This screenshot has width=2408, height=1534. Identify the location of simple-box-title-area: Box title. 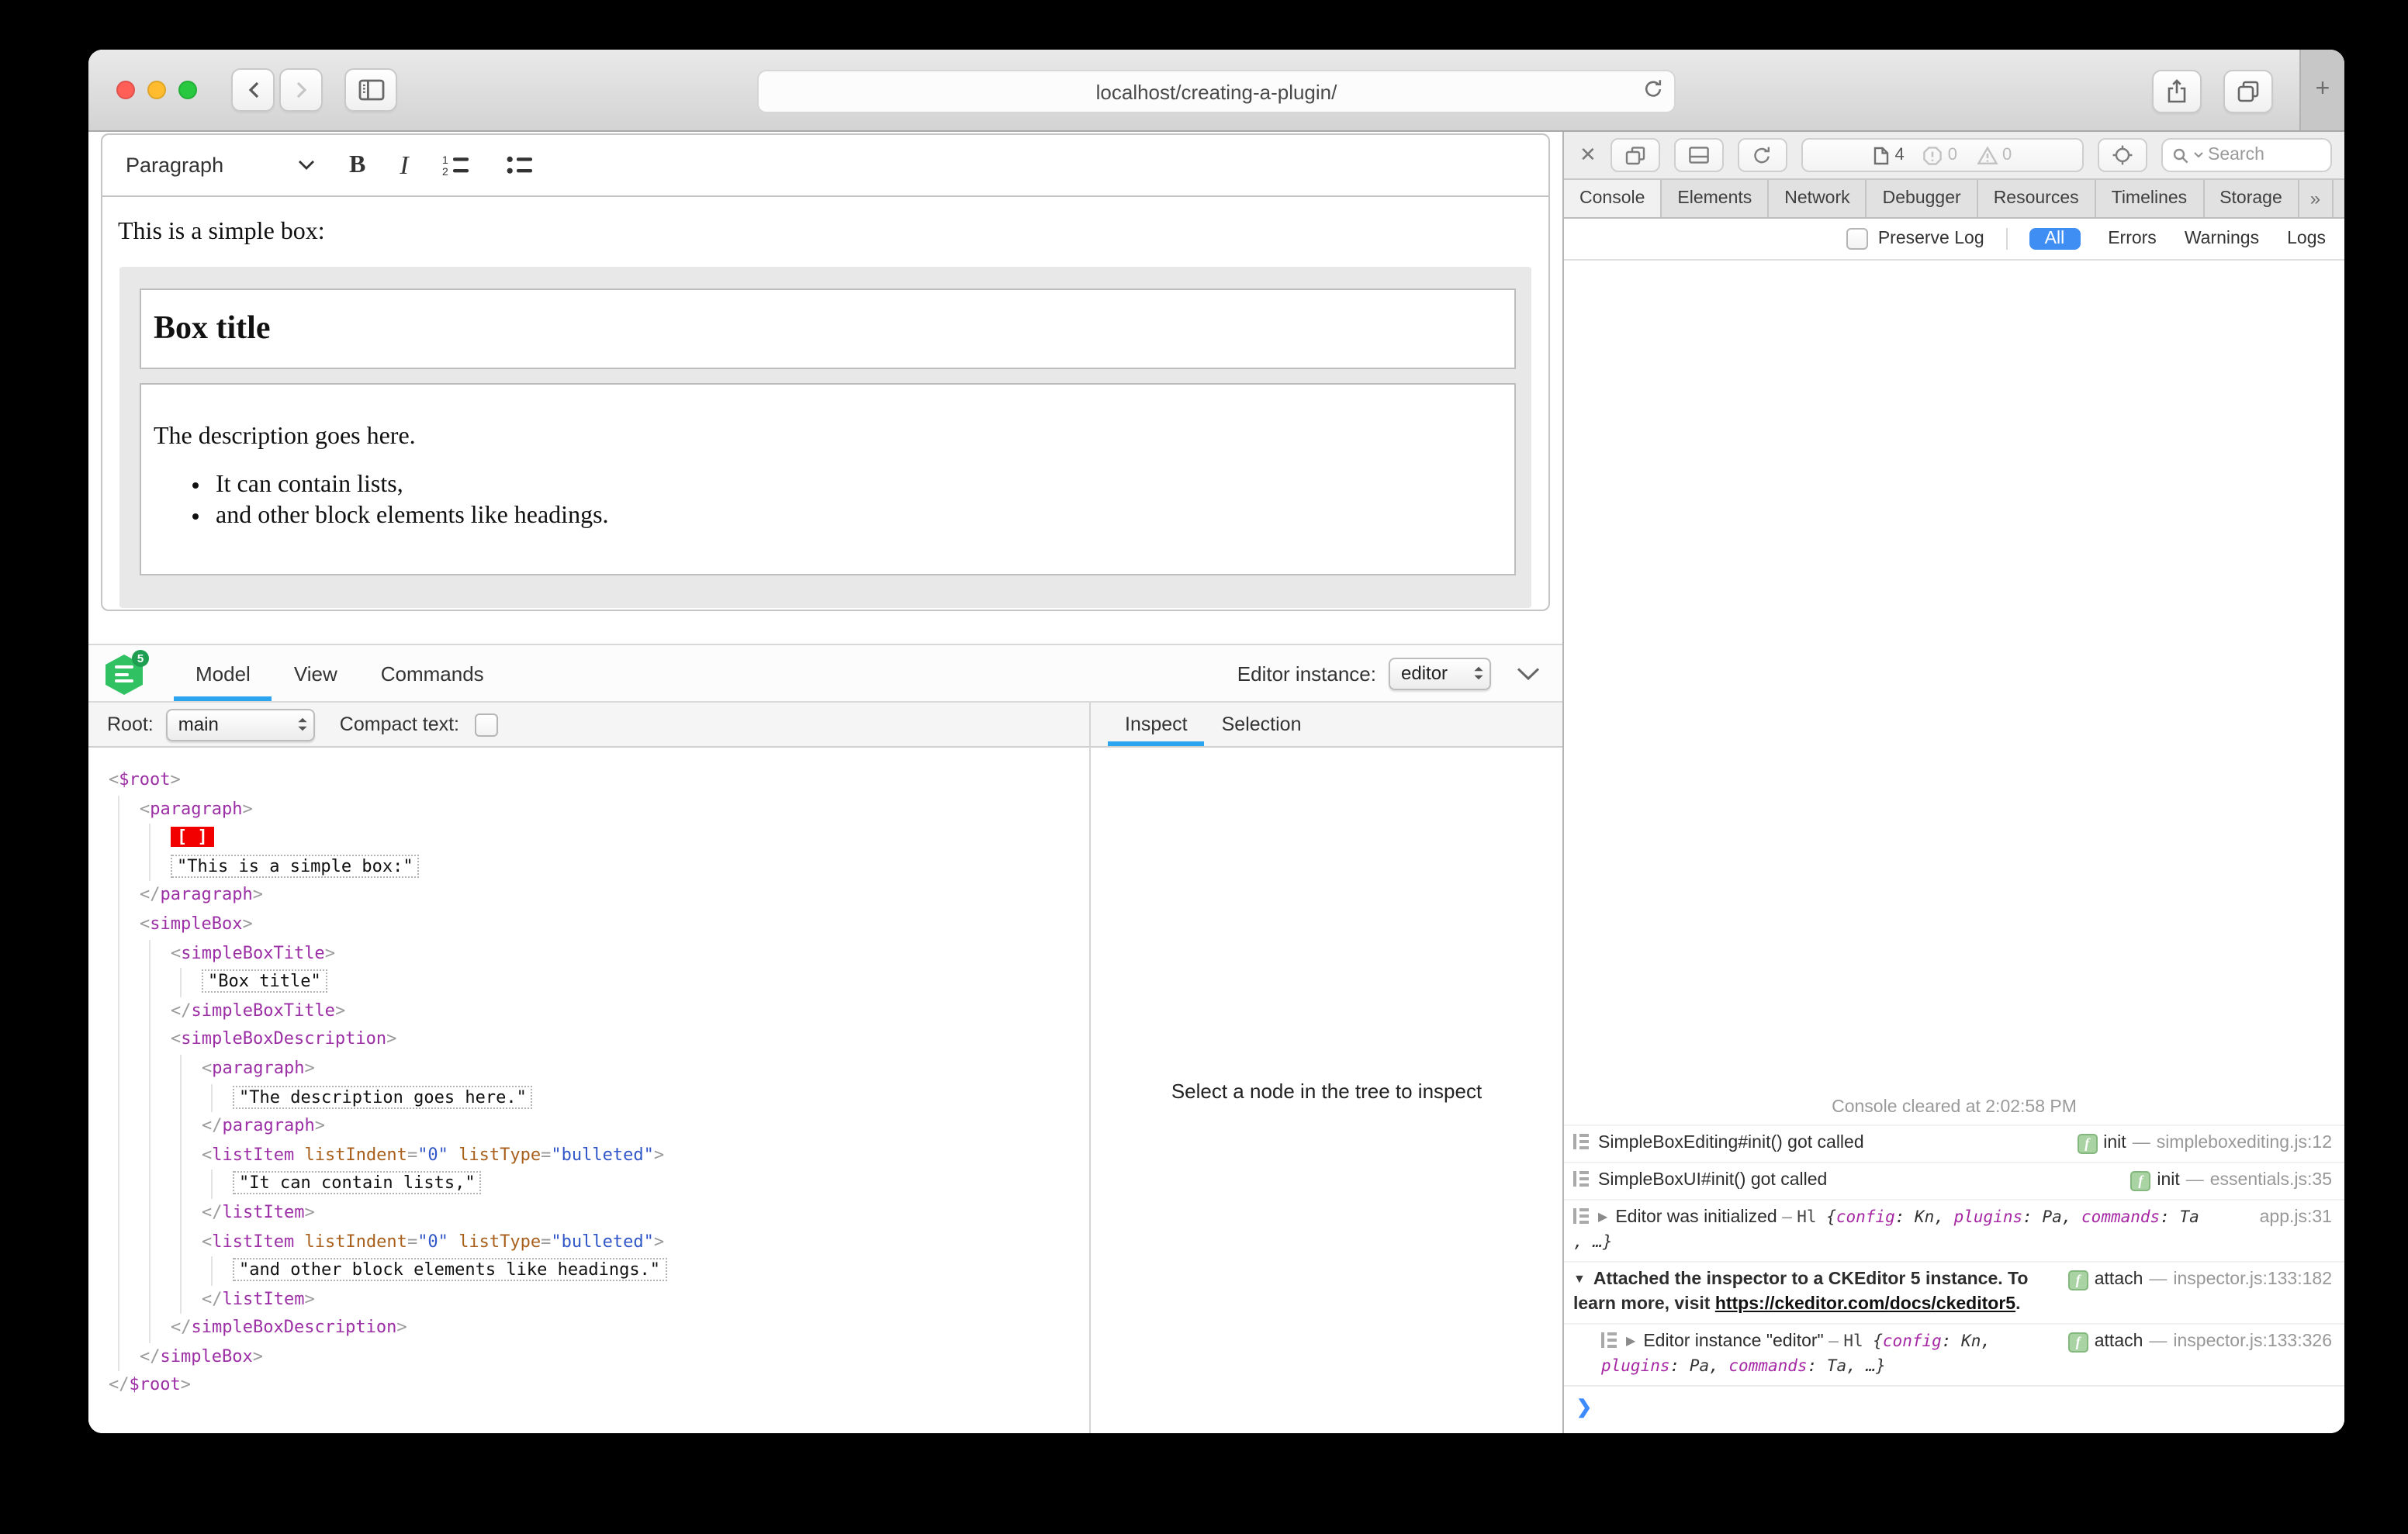
(828, 328).